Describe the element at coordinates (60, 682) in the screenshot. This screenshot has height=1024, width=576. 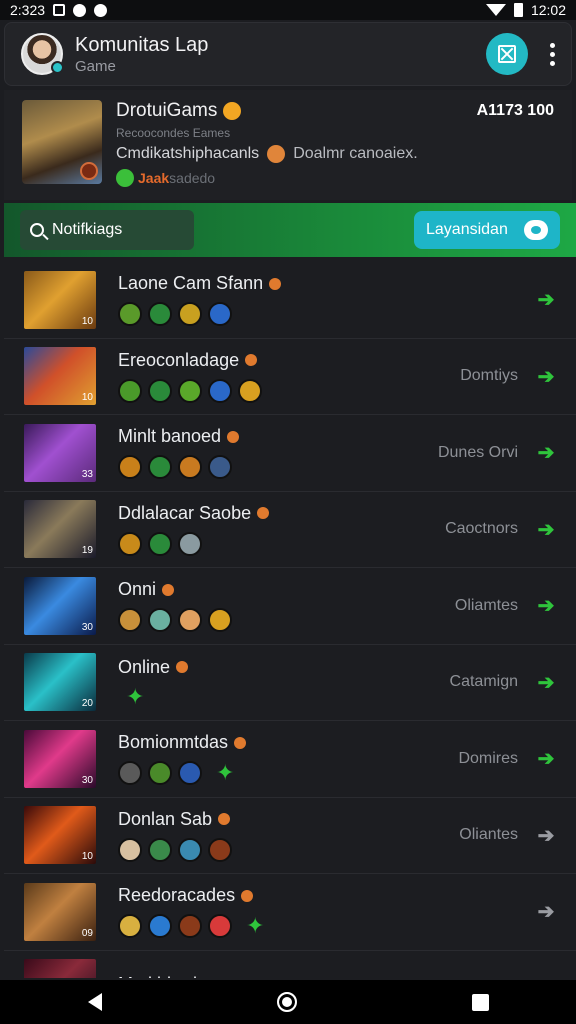
I see `game-thumbnail: 20` at that location.